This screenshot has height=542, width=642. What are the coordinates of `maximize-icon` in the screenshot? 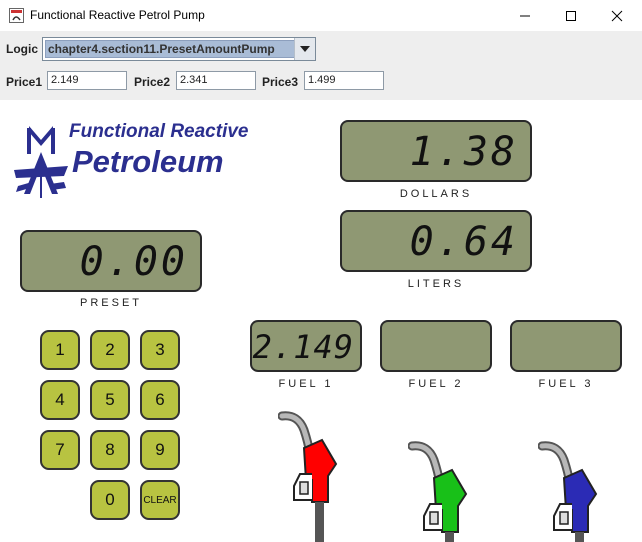 It's located at (571, 15).